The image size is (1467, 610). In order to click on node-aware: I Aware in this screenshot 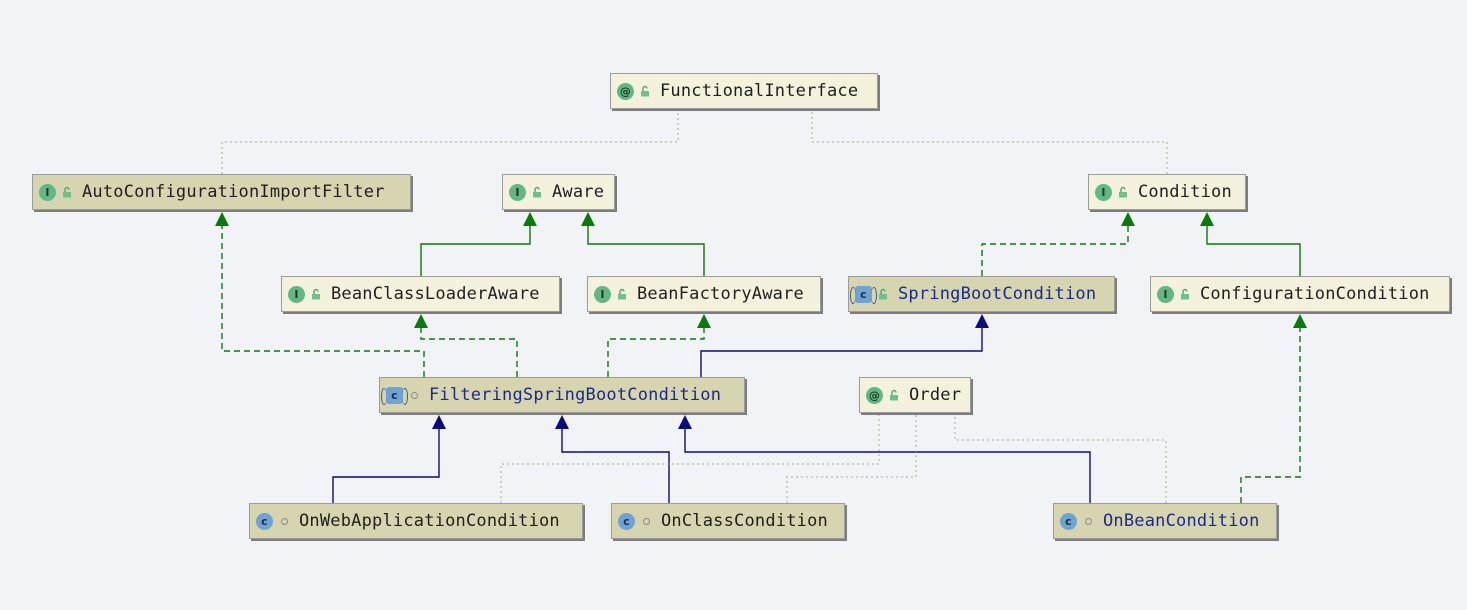, I will do `click(558, 192)`.